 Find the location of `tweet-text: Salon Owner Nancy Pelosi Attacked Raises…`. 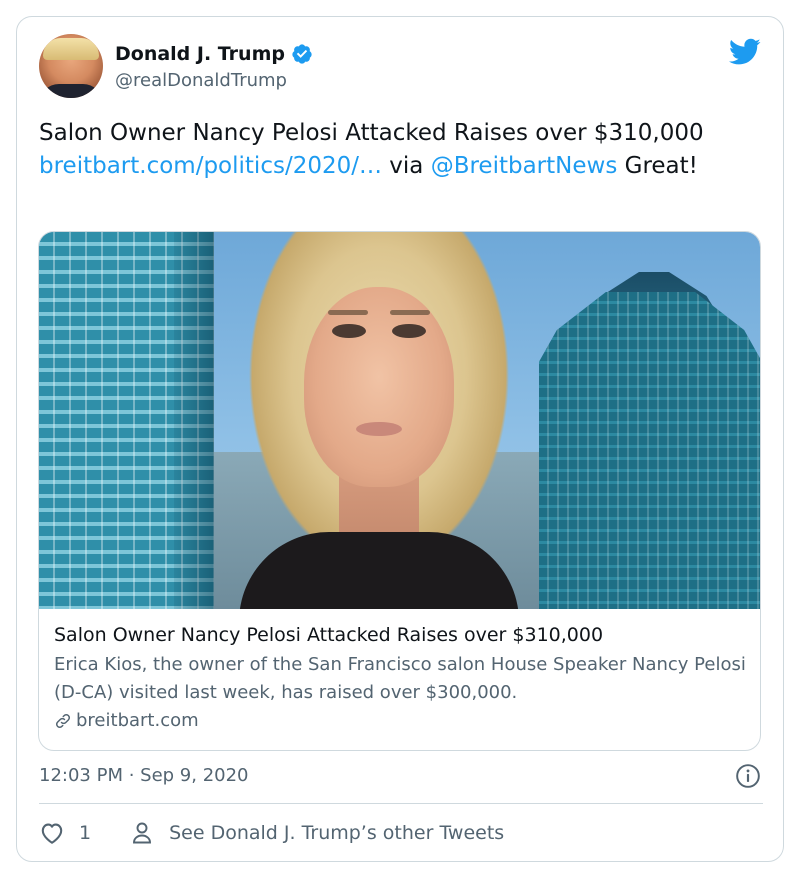

tweet-text: Salon Owner Nancy Pelosi Attacked Raises… is located at coordinates (399, 150).